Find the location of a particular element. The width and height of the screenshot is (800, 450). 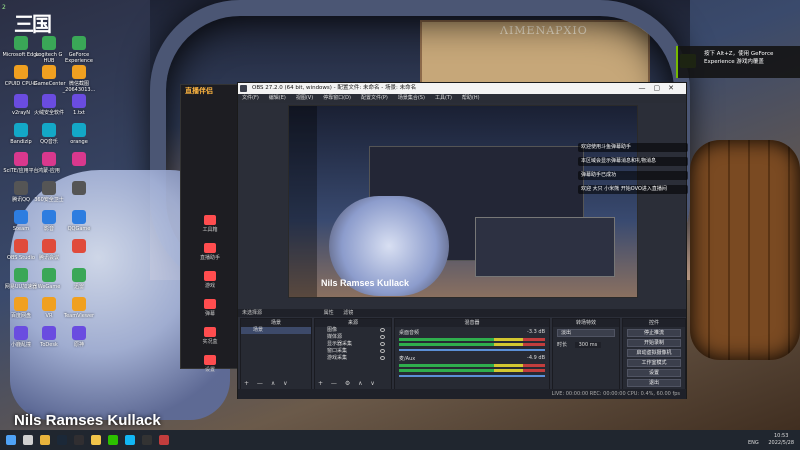

source-toolbar: 未选择源 属性 滤镜 is located at coordinates (462, 313).